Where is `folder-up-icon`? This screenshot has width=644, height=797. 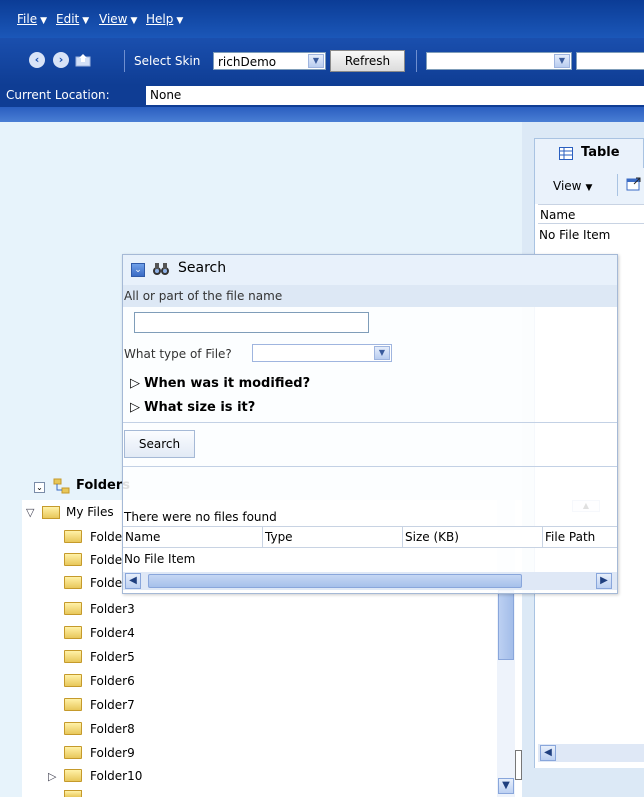 folder-up-icon is located at coordinates (83, 60).